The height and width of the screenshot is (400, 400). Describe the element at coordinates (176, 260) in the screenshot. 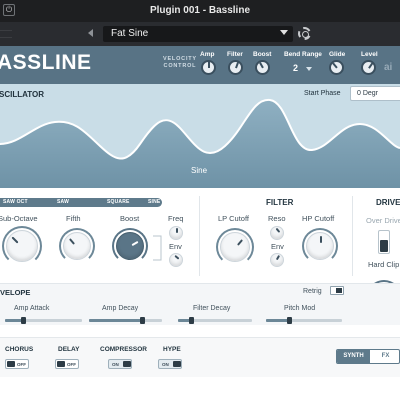

I see `osc-env-knob` at that location.